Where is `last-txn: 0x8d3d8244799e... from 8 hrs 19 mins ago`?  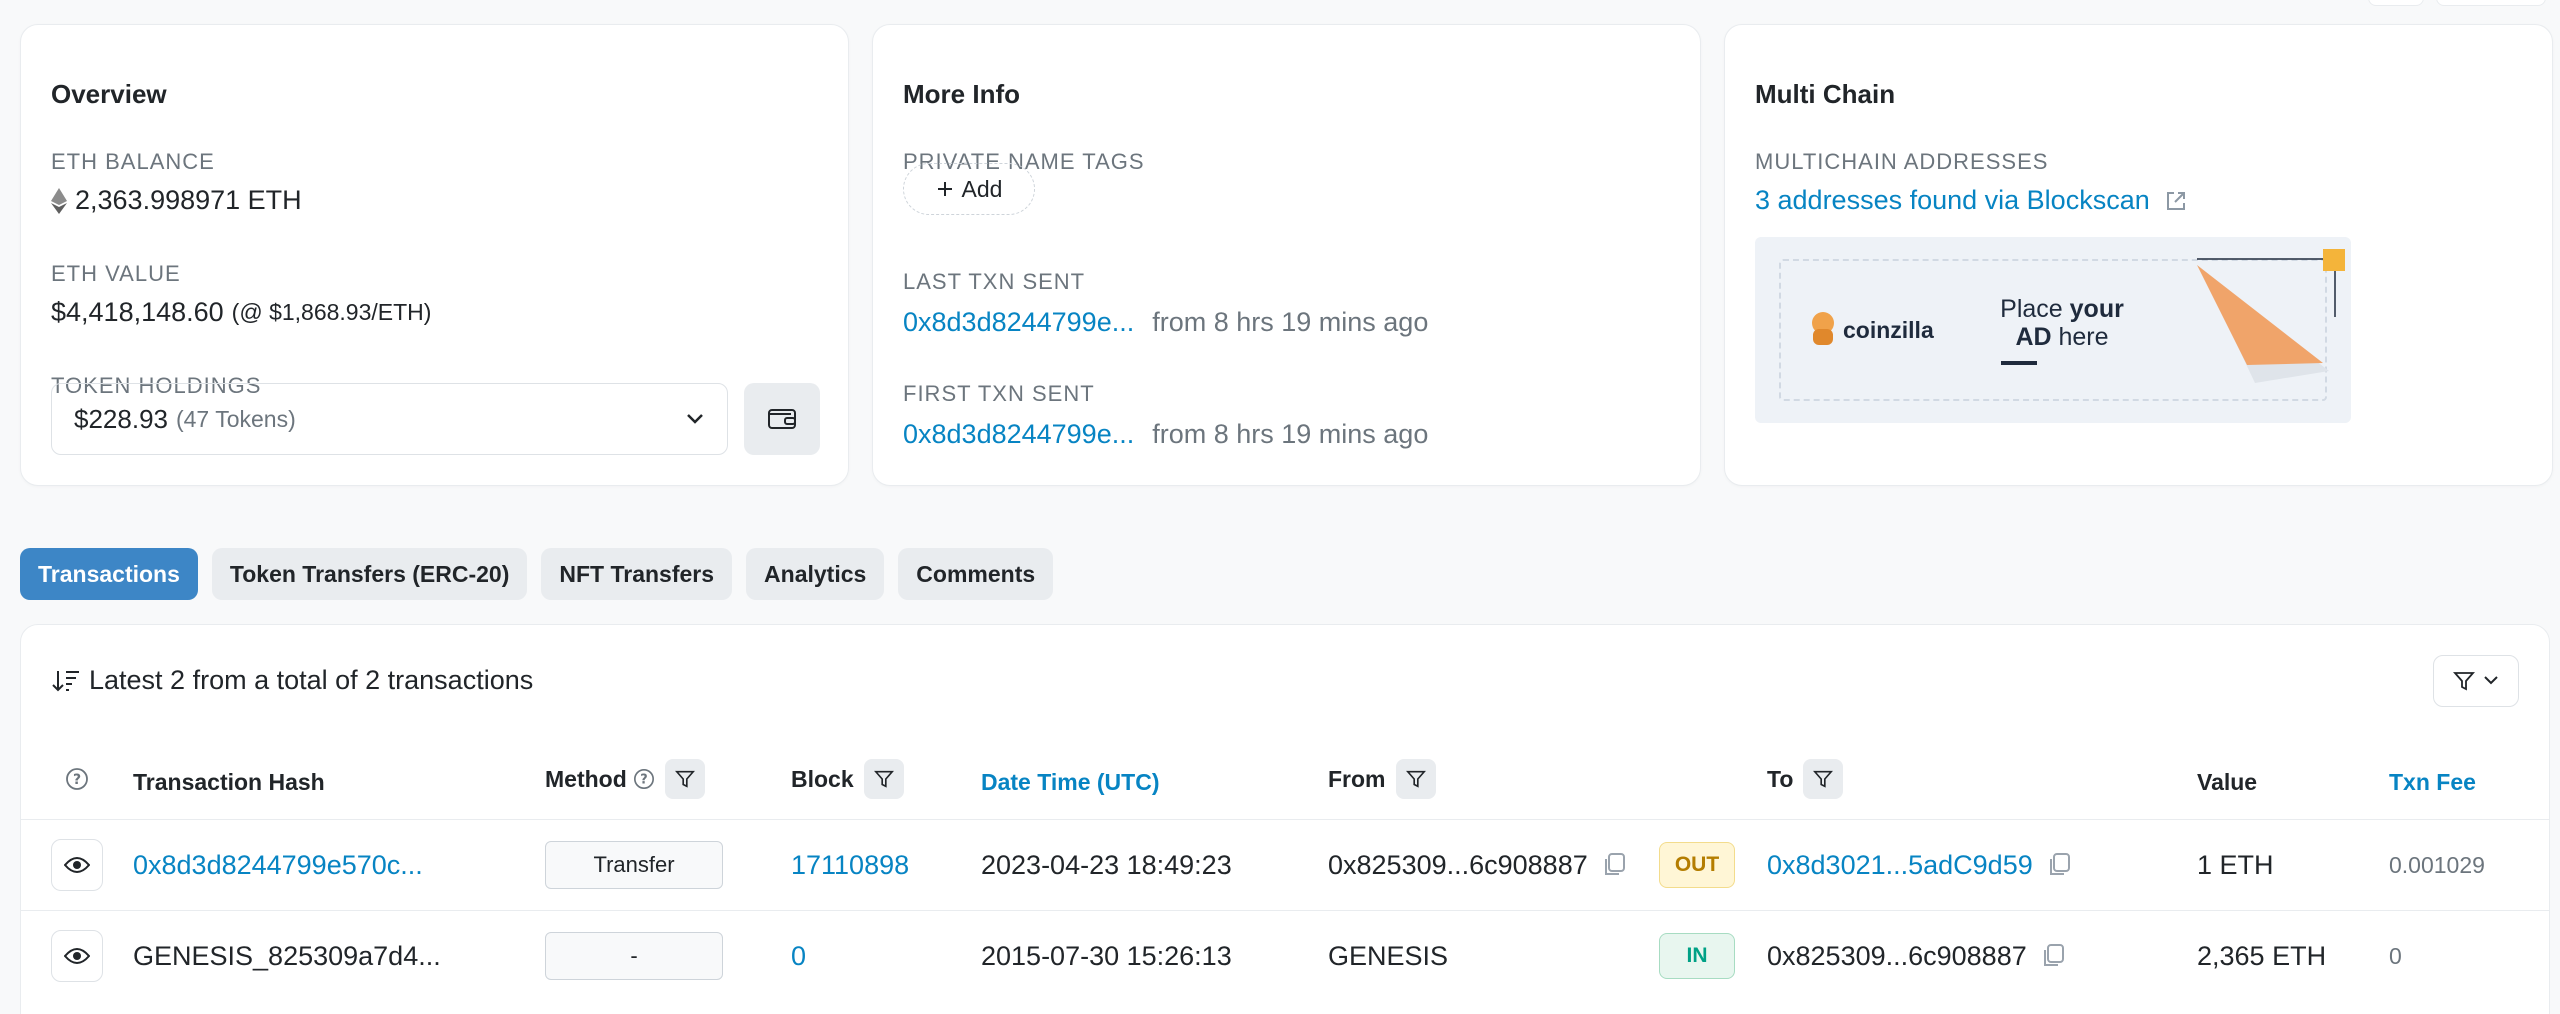
last-txn: 0x8d3d8244799e... from 8 hrs 19 mins ago is located at coordinates (1165, 322).